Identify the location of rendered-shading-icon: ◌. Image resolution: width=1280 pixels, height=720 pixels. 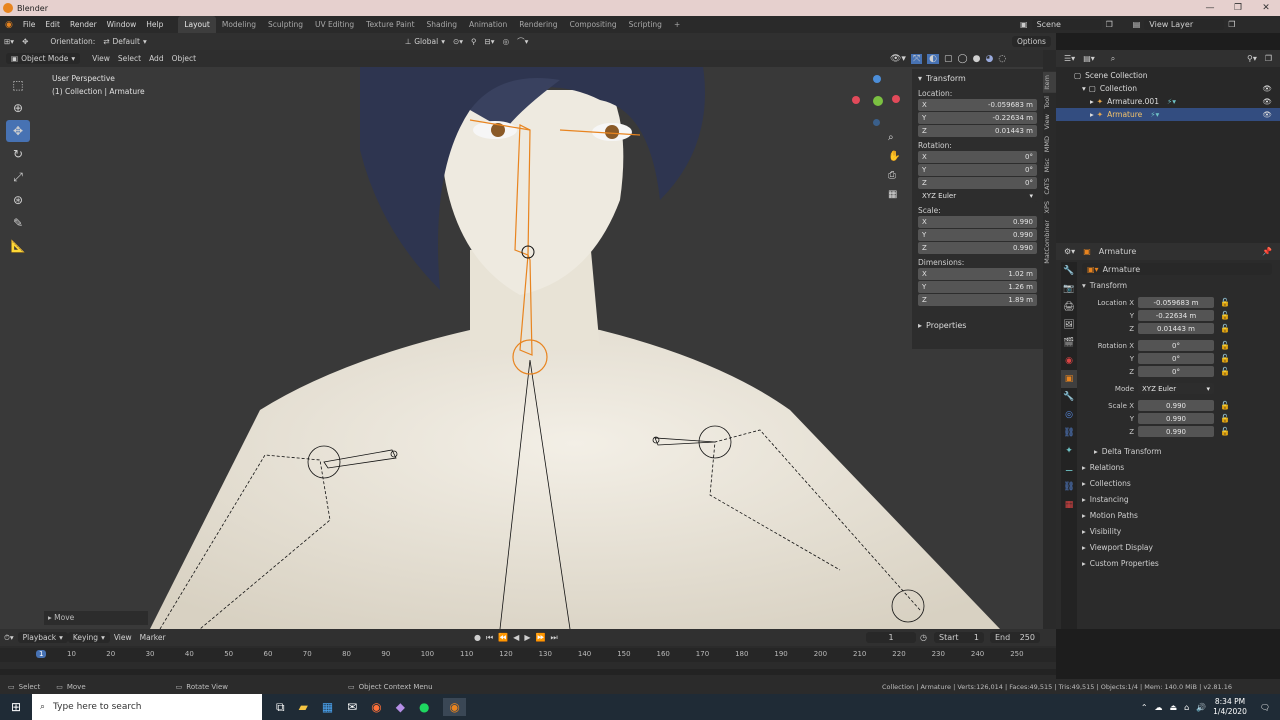
(1002, 59).